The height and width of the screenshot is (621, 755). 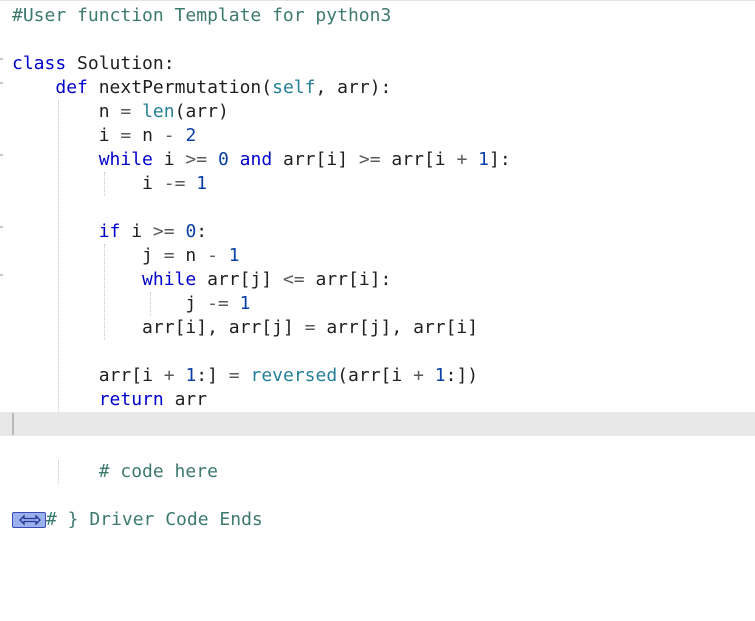 I want to click on code-line: arr[i + 1:] = reversed(arr[i + 1:]), so click(x=377, y=376).